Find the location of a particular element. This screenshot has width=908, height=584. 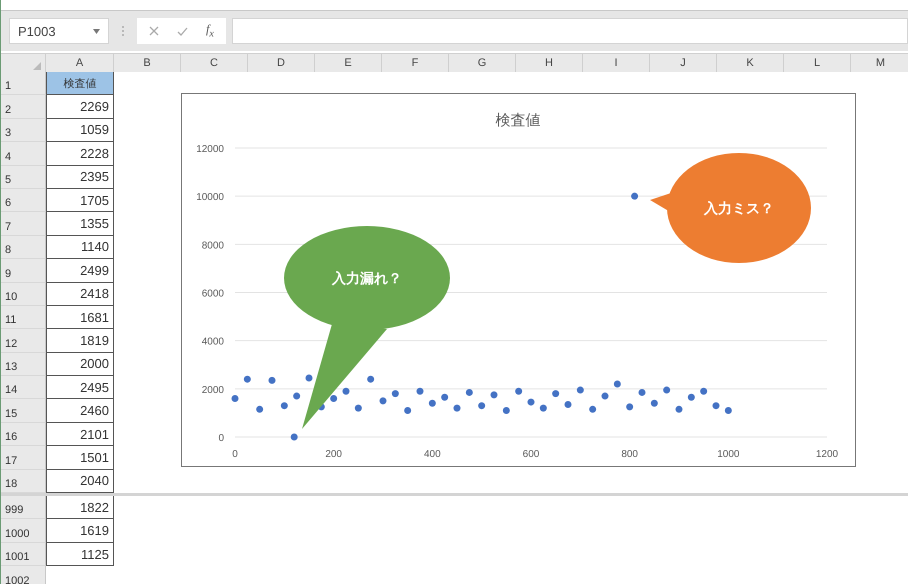

column-header: J is located at coordinates (683, 63).